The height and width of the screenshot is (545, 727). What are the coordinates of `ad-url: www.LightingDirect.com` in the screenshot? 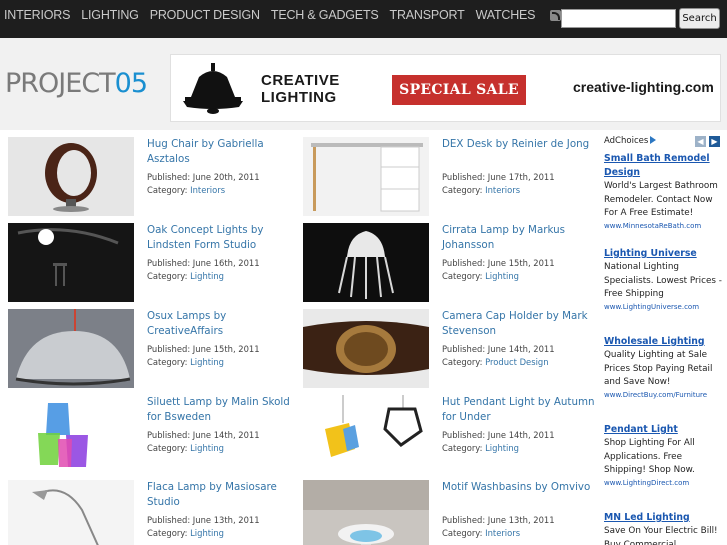 It's located at (664, 483).